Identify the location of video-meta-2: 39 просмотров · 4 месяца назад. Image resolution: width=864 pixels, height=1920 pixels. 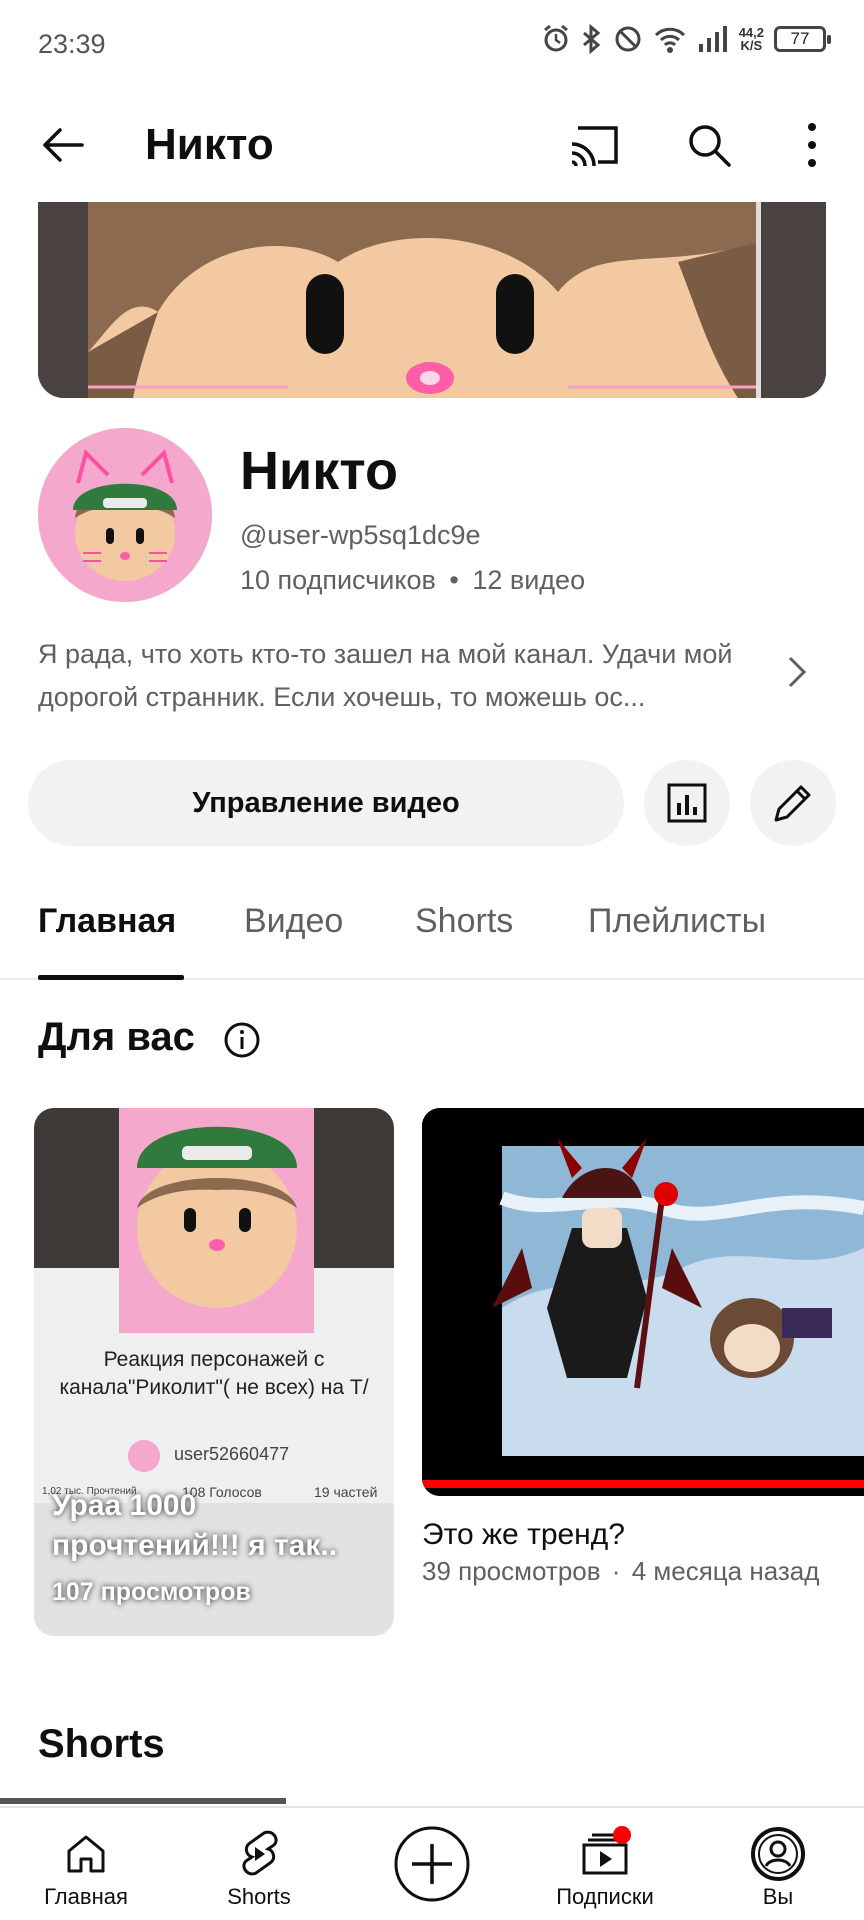
(620, 1571).